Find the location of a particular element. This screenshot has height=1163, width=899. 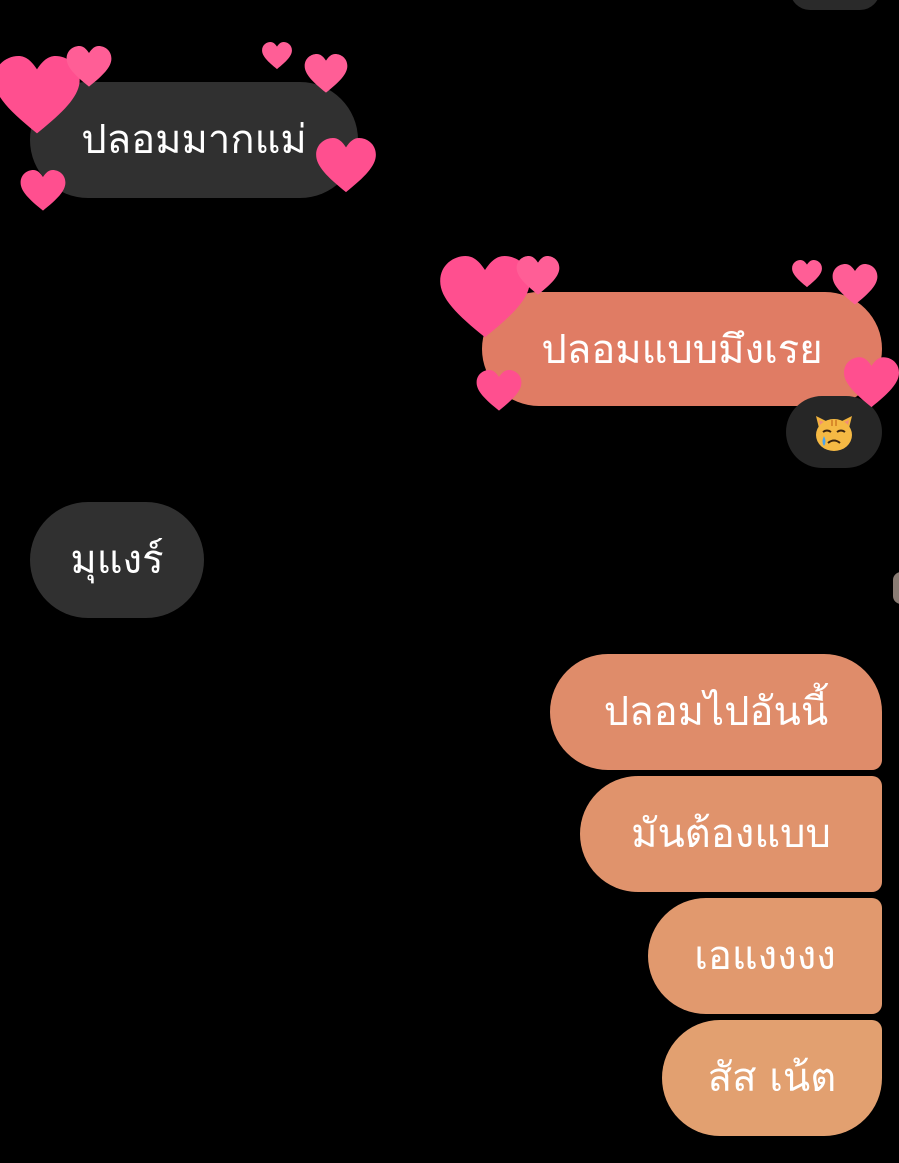

crying-cat-face-icon is located at coordinates (834, 434).